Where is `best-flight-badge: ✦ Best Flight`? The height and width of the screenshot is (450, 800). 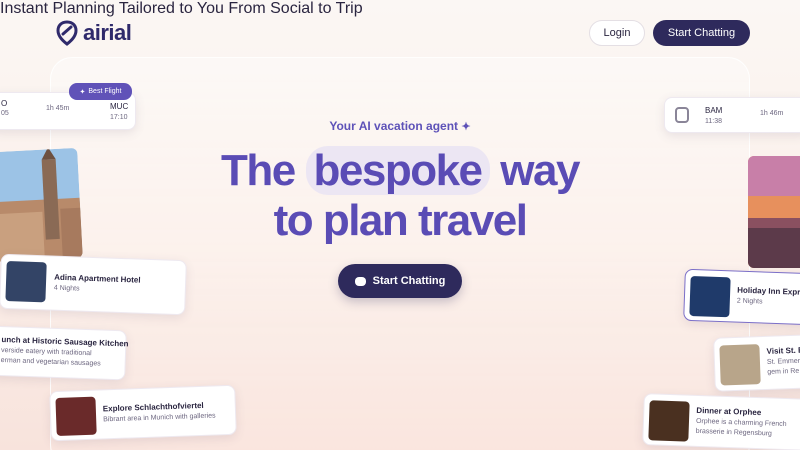 best-flight-badge: ✦ Best Flight is located at coordinates (100, 91).